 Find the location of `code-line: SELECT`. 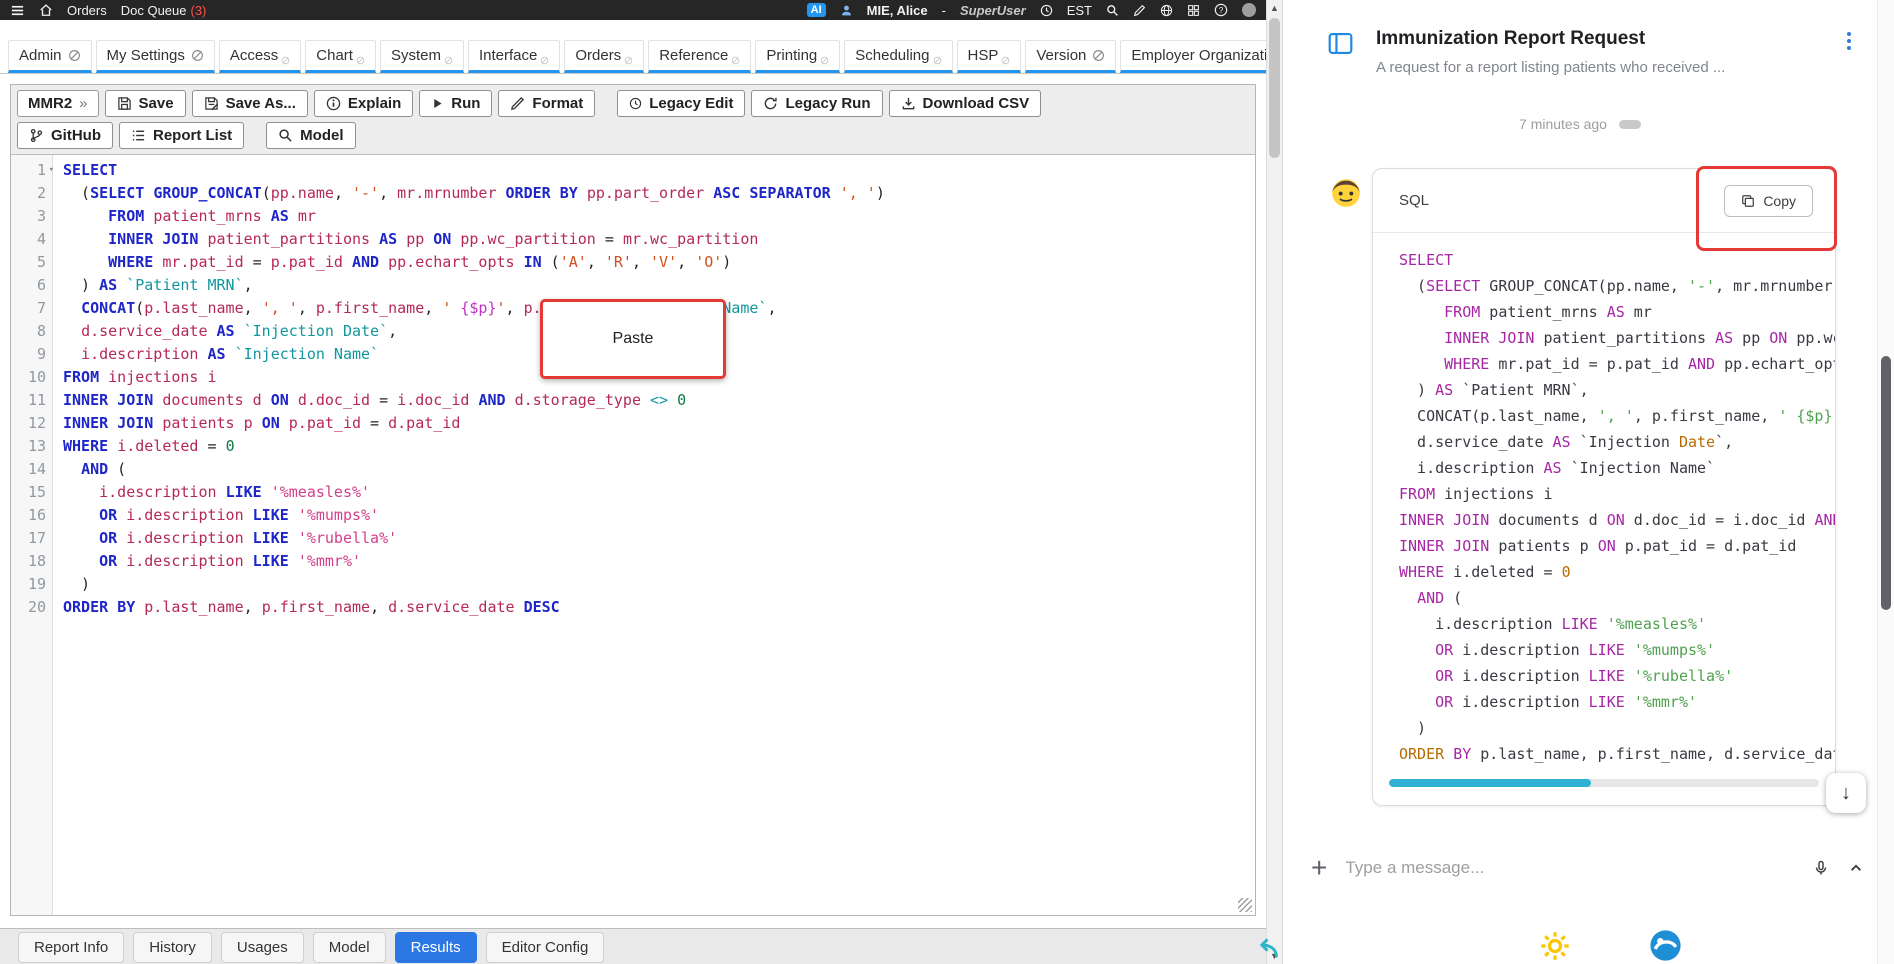

code-line: SELECT is located at coordinates (1426, 260).